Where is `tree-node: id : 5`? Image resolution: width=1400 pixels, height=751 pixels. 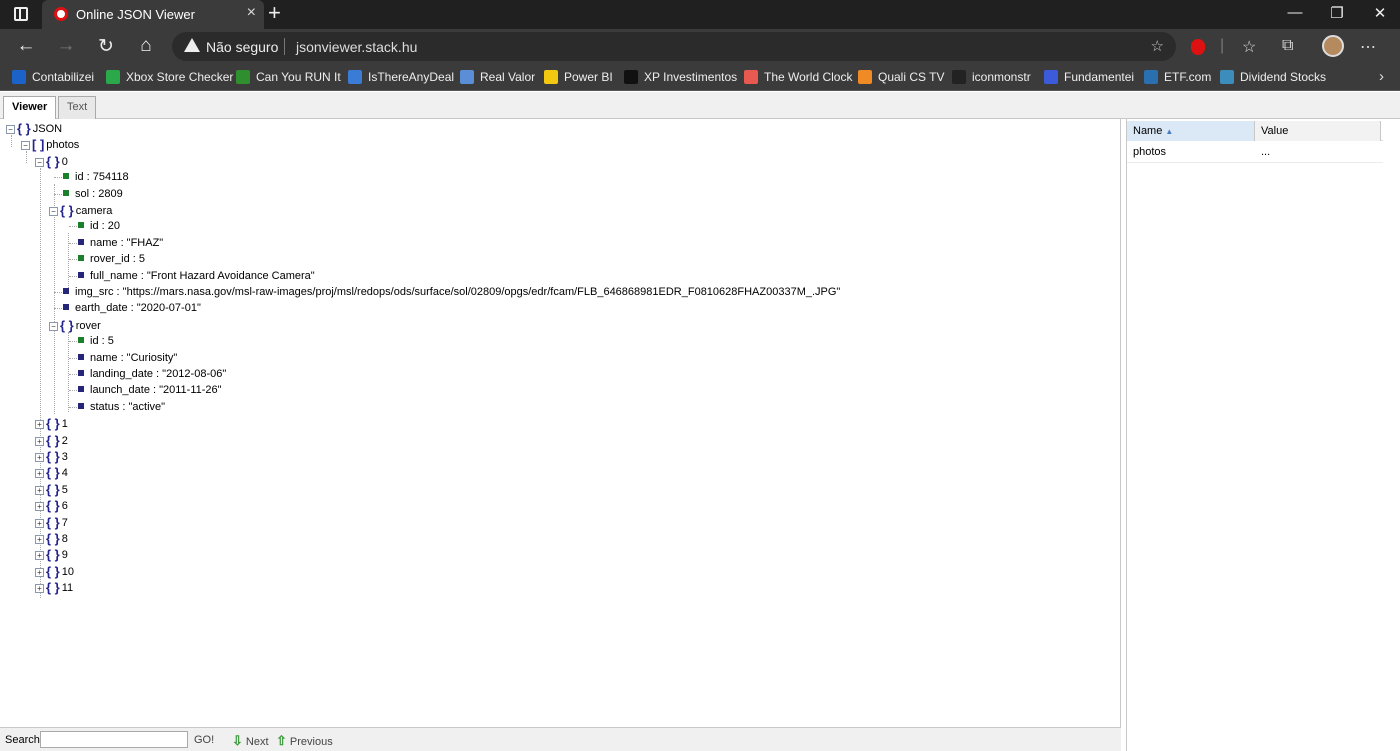
tree-node: id : 5 is located at coordinates (96, 341).